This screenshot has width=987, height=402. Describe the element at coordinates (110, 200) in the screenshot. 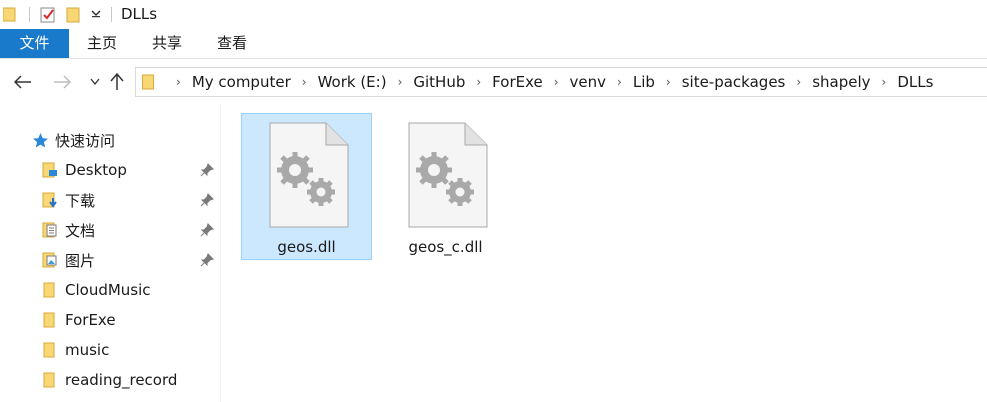

I see `sidebar-item-downloads: 下载` at that location.